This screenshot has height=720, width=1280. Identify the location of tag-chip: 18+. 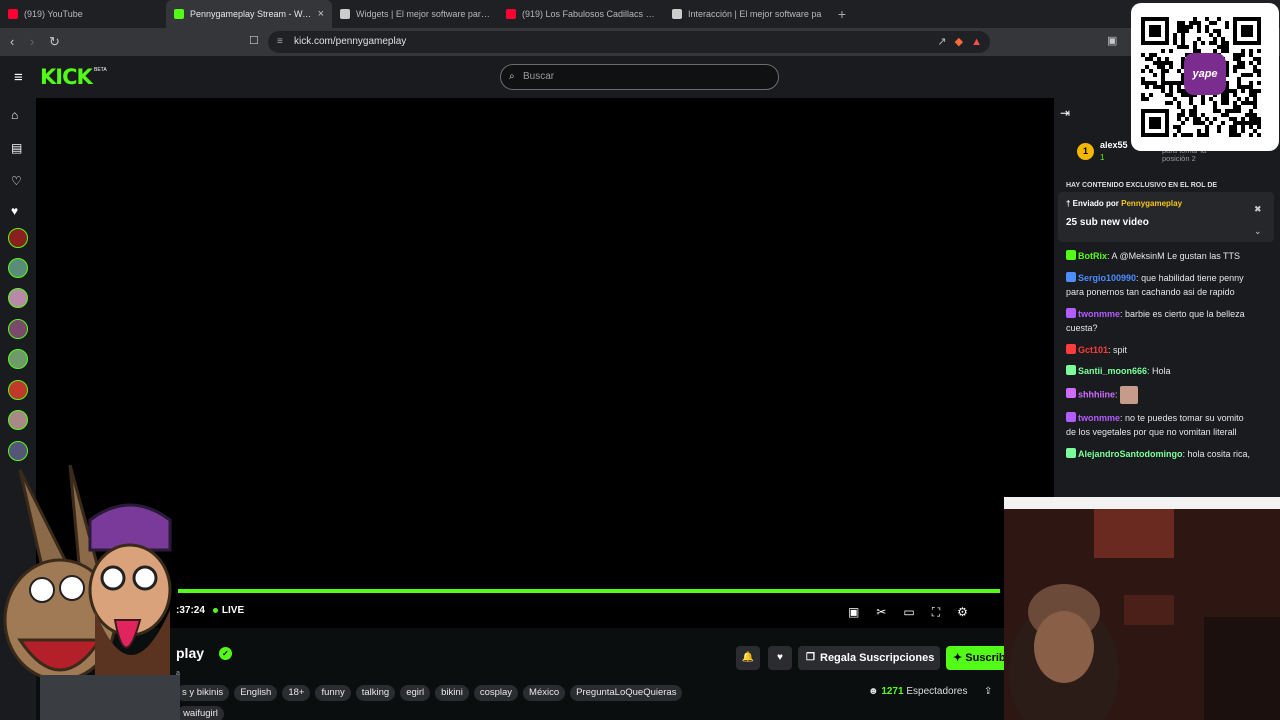
(296, 693).